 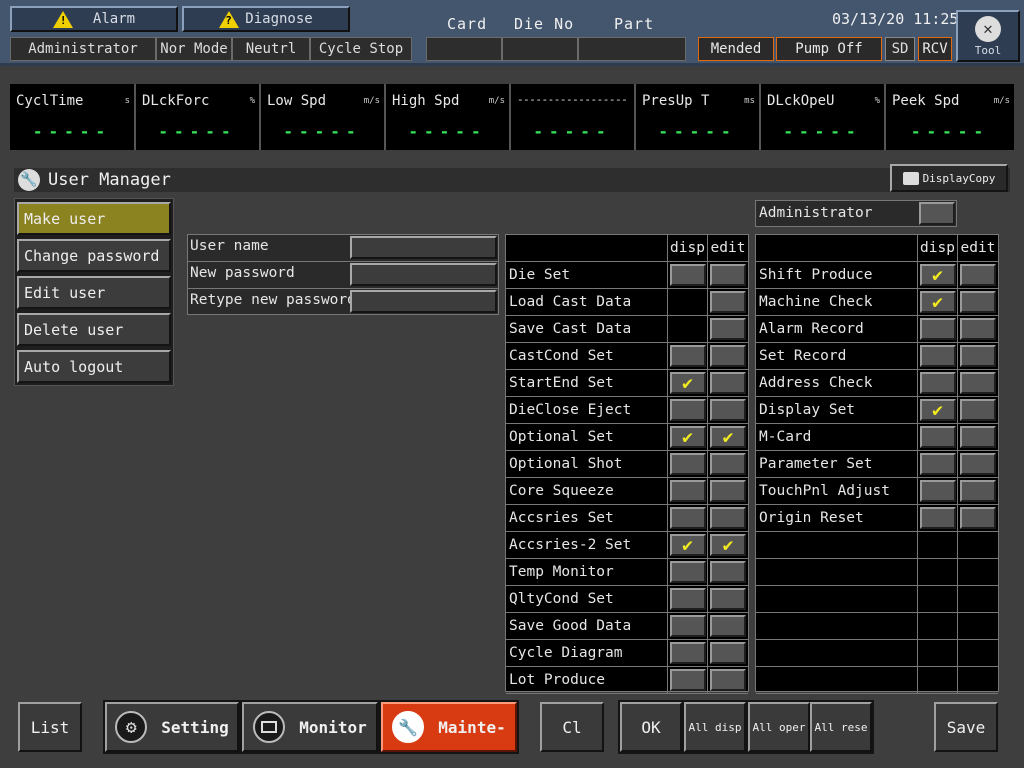 I want to click on disp-checkbox-qltycond-set, so click(x=687, y=599).